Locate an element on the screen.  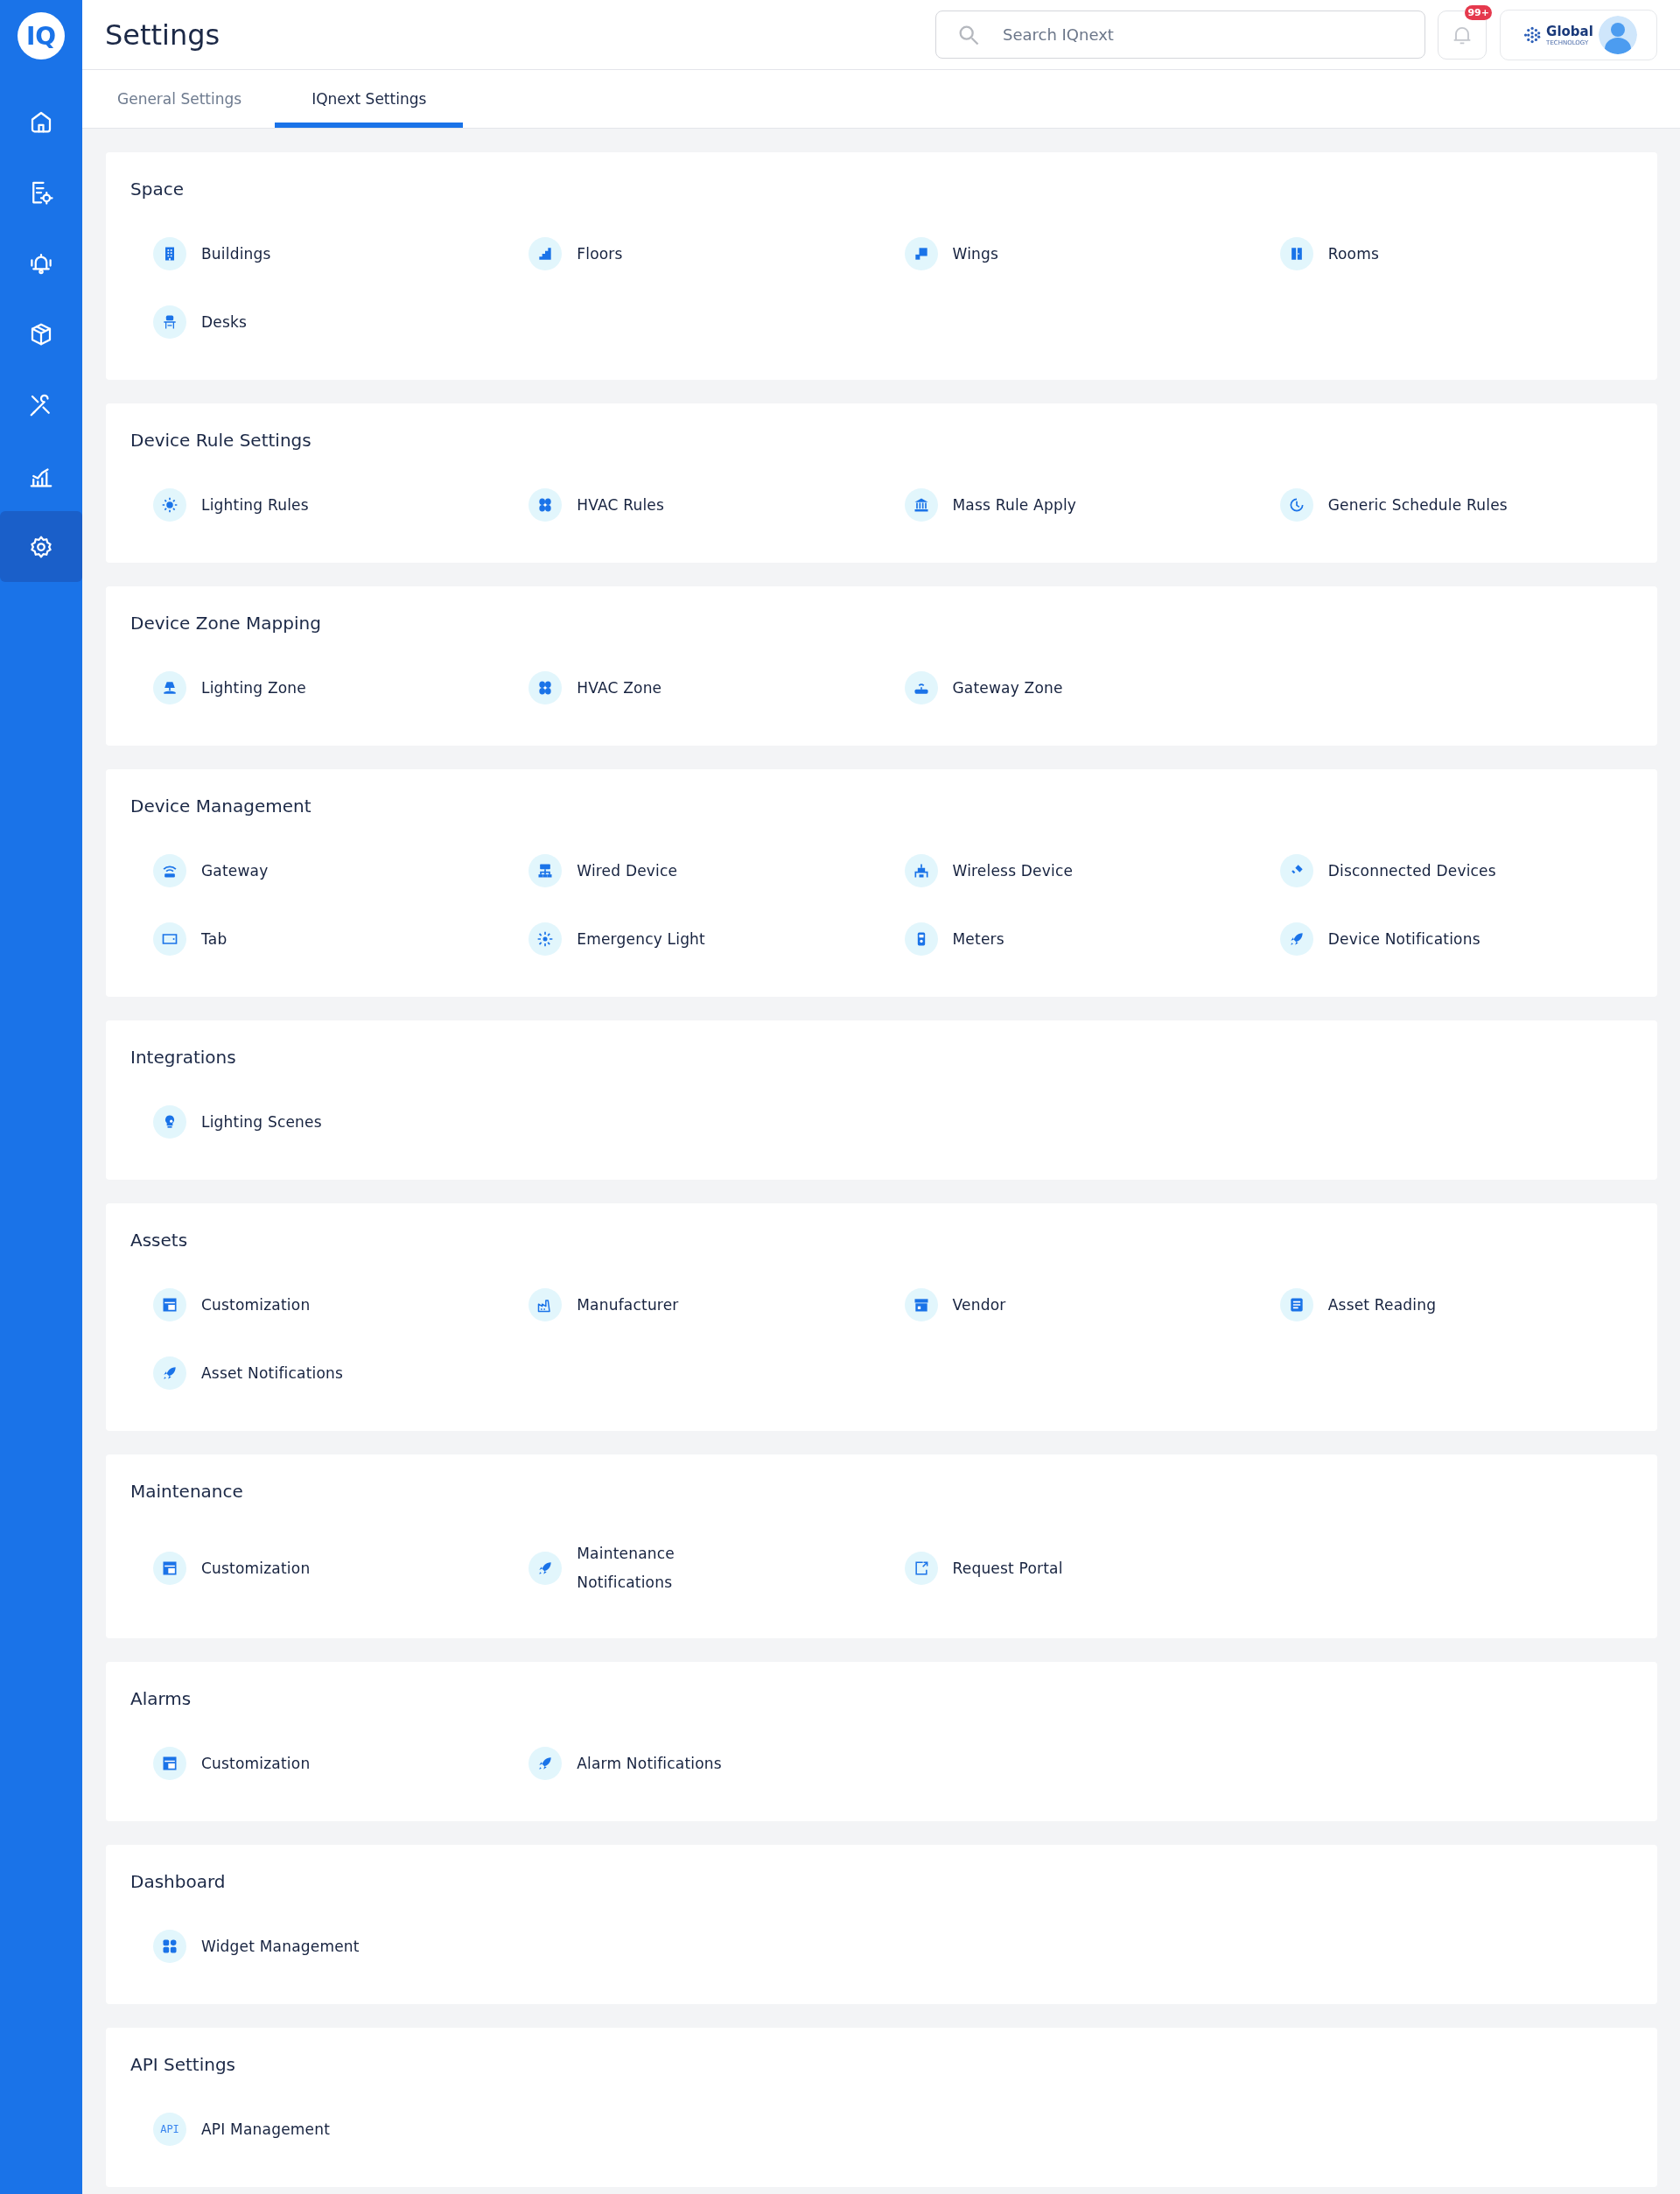
settings-link: Wings is located at coordinates (975, 254).